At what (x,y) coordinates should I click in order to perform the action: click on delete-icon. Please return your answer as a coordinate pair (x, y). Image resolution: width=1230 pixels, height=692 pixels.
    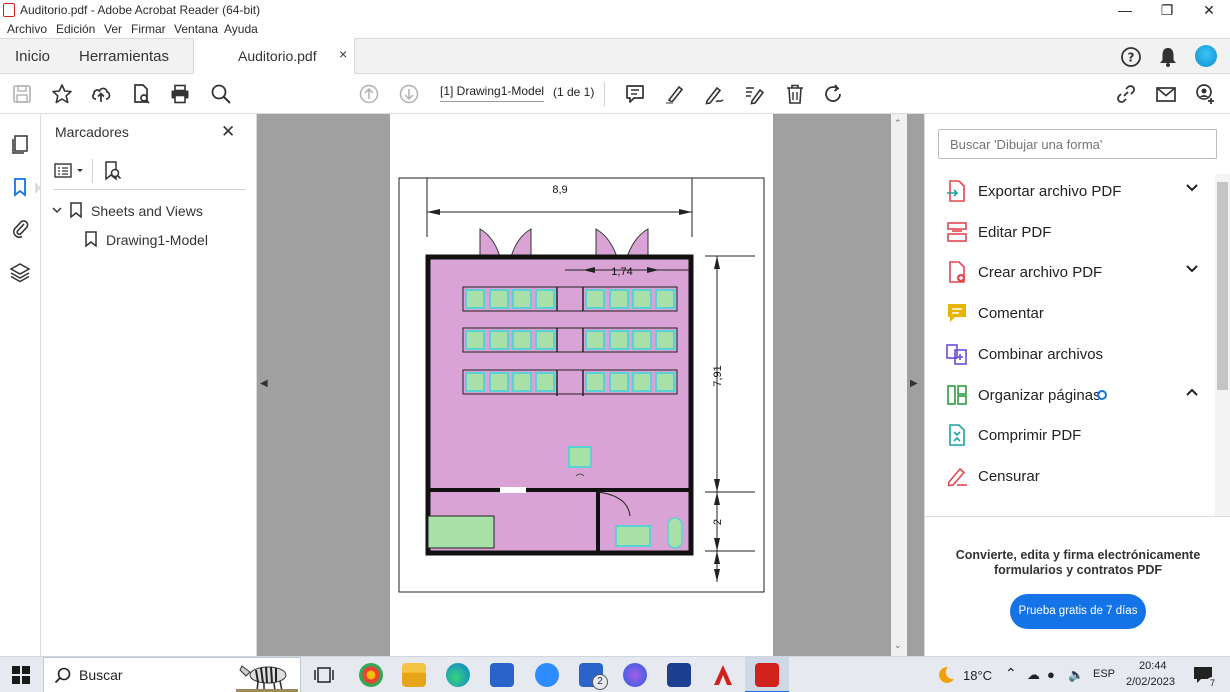
    Looking at the image, I should click on (795, 94).